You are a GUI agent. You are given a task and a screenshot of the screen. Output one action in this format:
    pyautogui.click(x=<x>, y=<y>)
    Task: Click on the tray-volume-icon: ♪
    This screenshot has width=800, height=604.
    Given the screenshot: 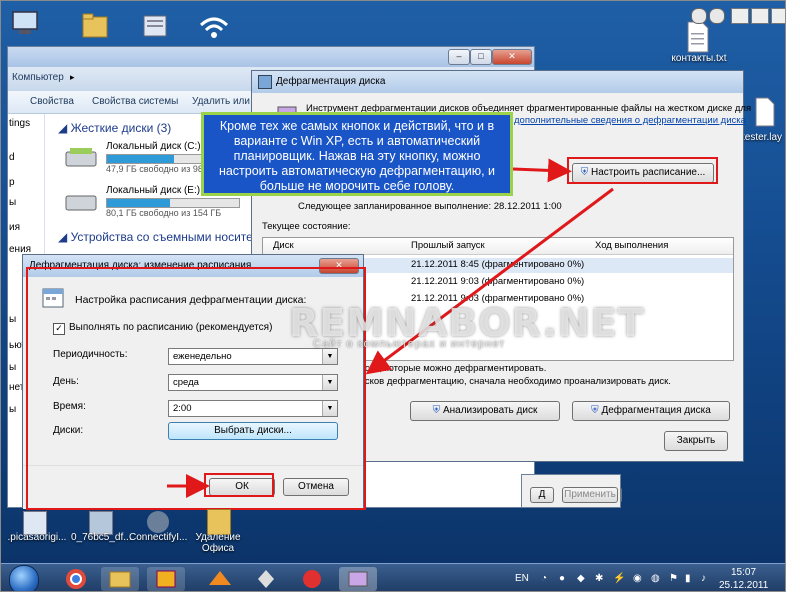 What is the action you would take?
    pyautogui.click(x=703, y=578)
    